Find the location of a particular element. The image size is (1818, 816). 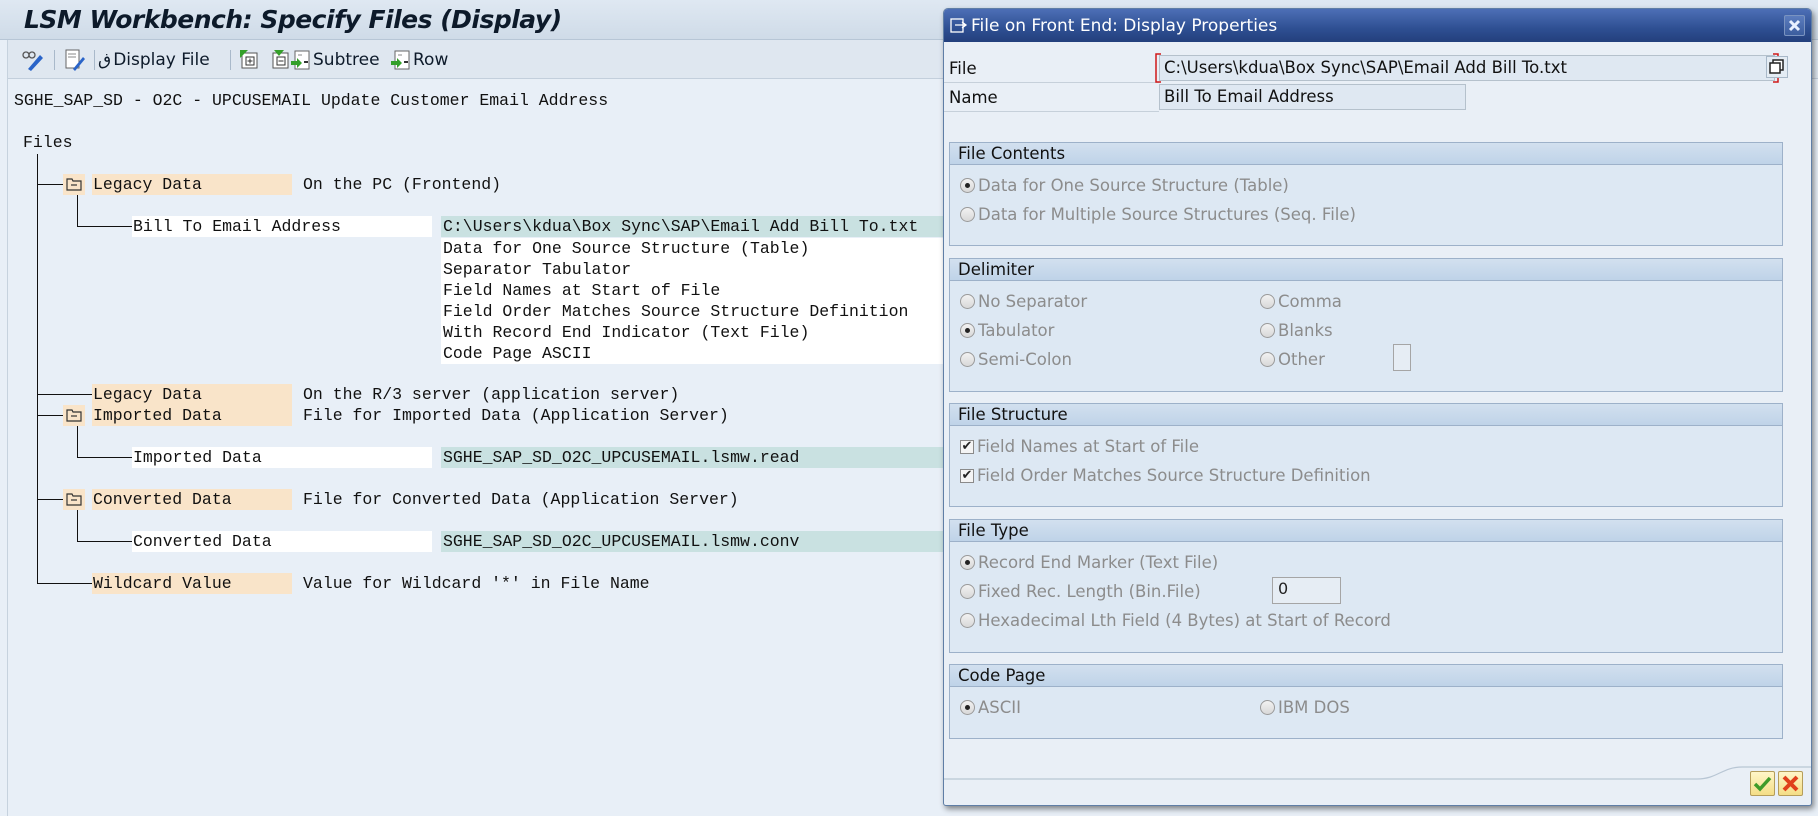

group-title: File Structure is located at coordinates (1366, 415).